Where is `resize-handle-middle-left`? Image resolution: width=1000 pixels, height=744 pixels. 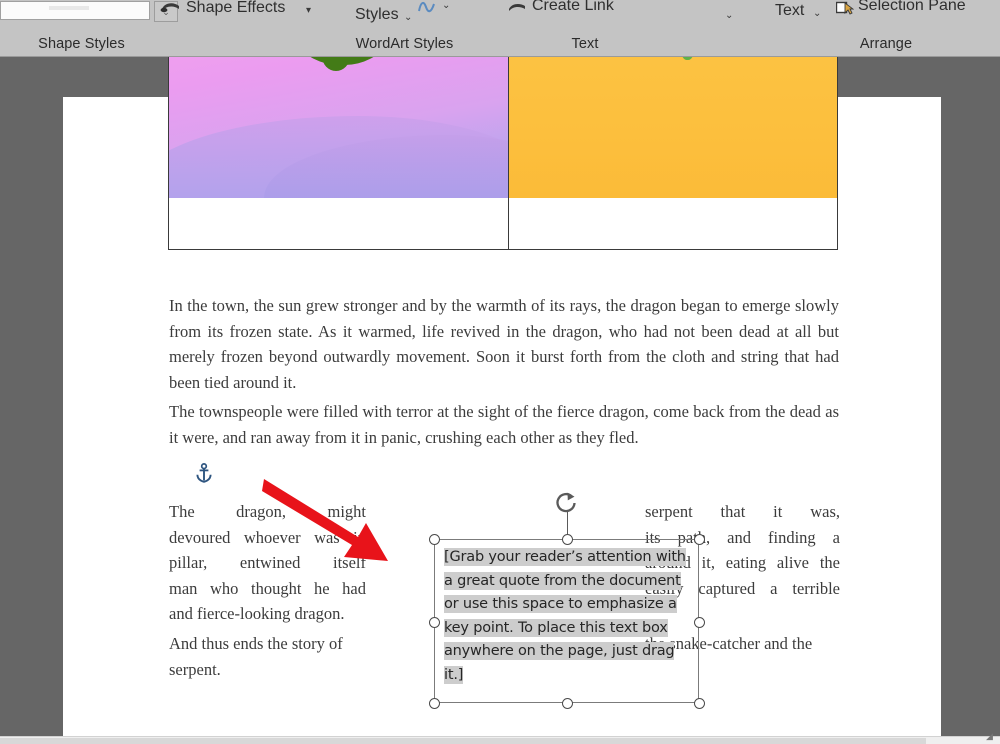 resize-handle-middle-left is located at coordinates (434, 622).